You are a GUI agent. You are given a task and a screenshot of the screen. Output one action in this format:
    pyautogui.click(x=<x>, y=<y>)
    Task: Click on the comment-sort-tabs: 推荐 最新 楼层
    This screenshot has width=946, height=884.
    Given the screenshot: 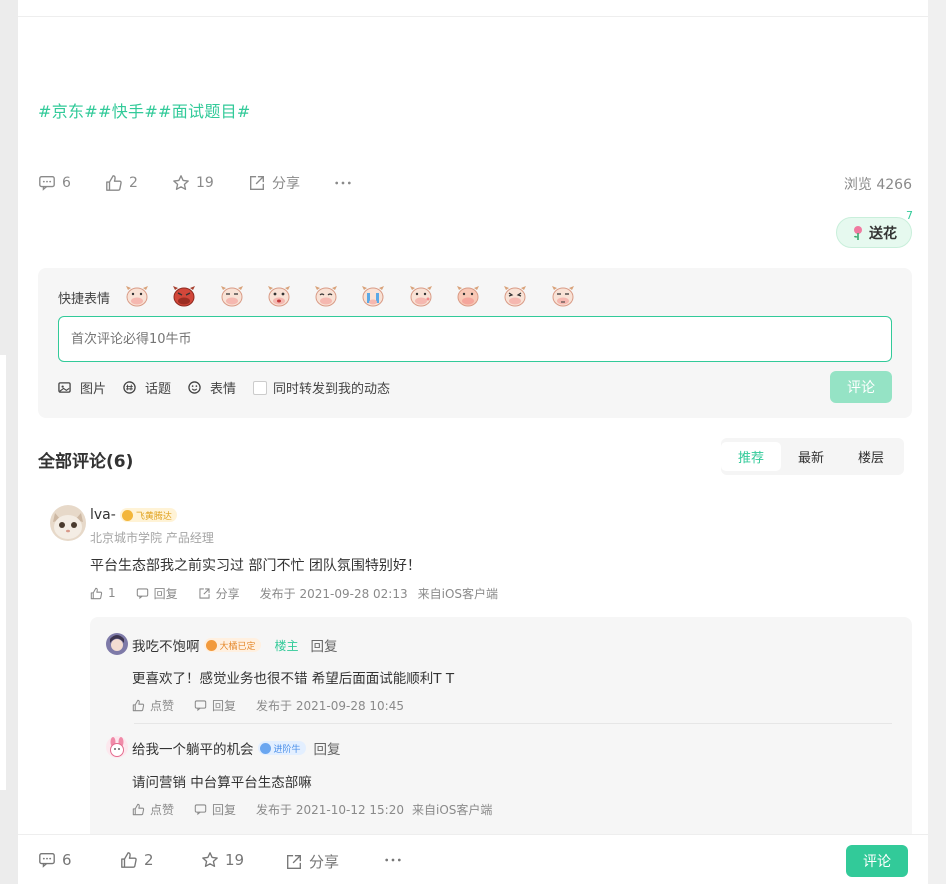 What is the action you would take?
    pyautogui.click(x=812, y=456)
    